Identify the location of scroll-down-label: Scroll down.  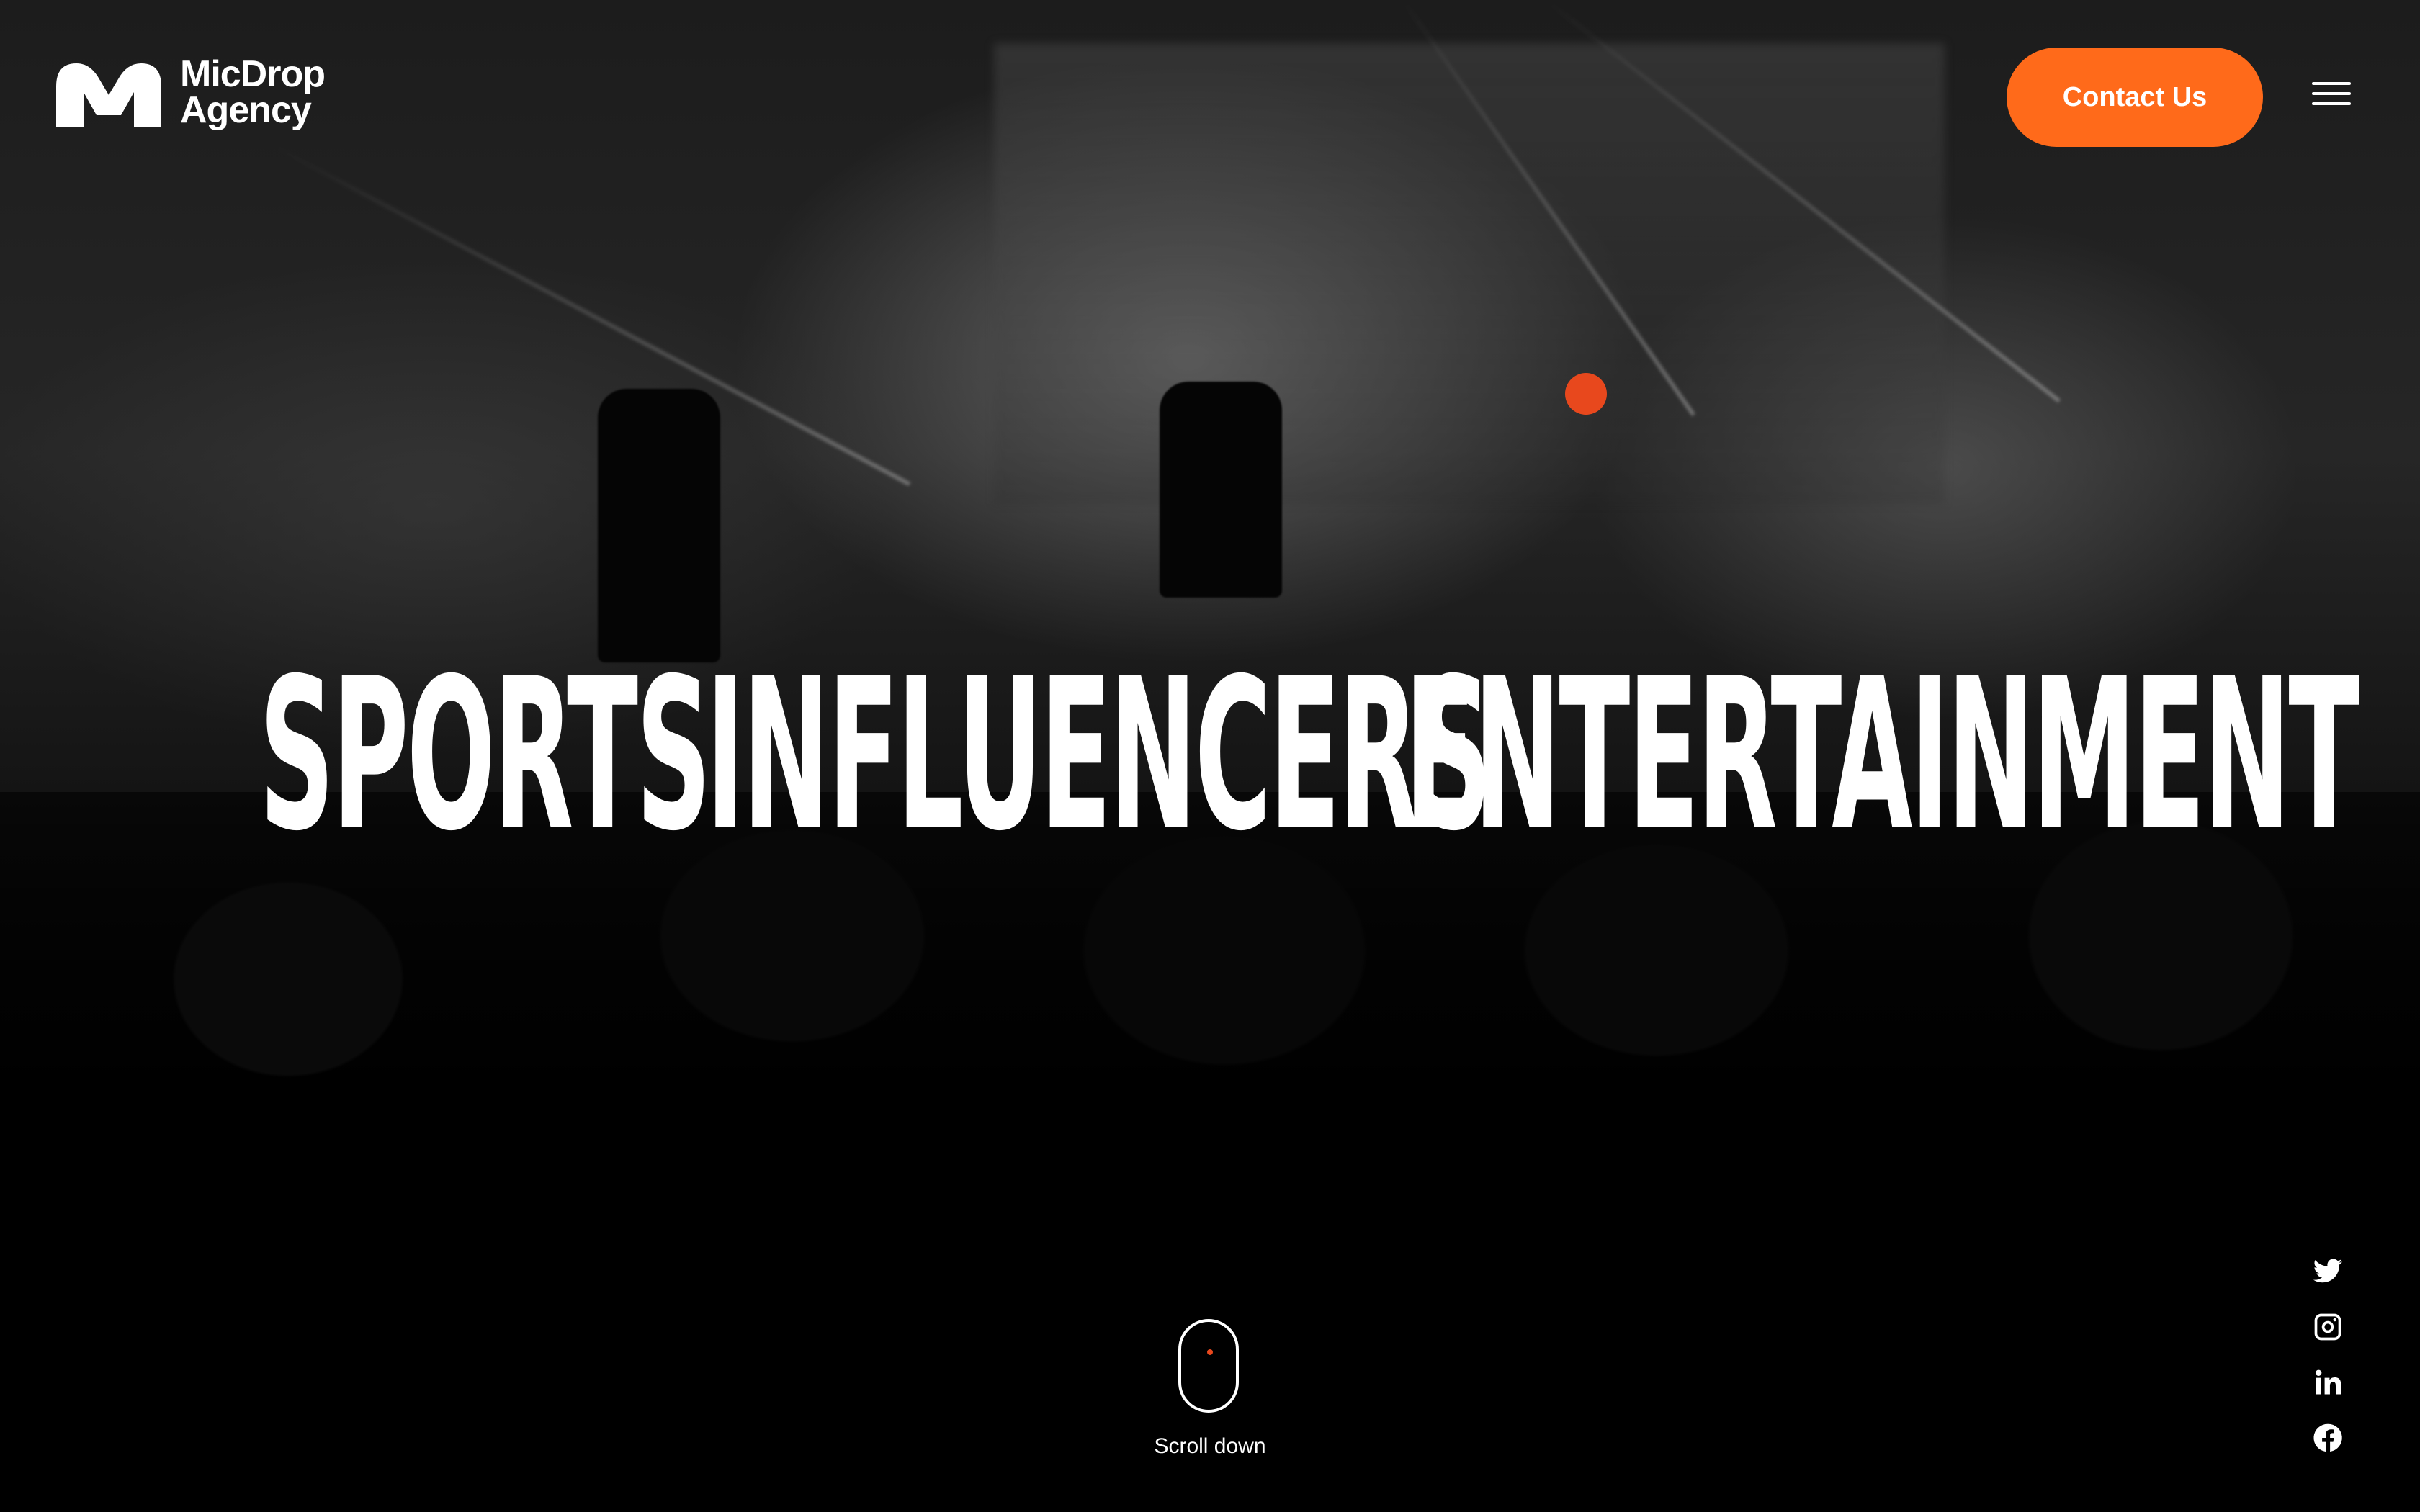
(1210, 1446).